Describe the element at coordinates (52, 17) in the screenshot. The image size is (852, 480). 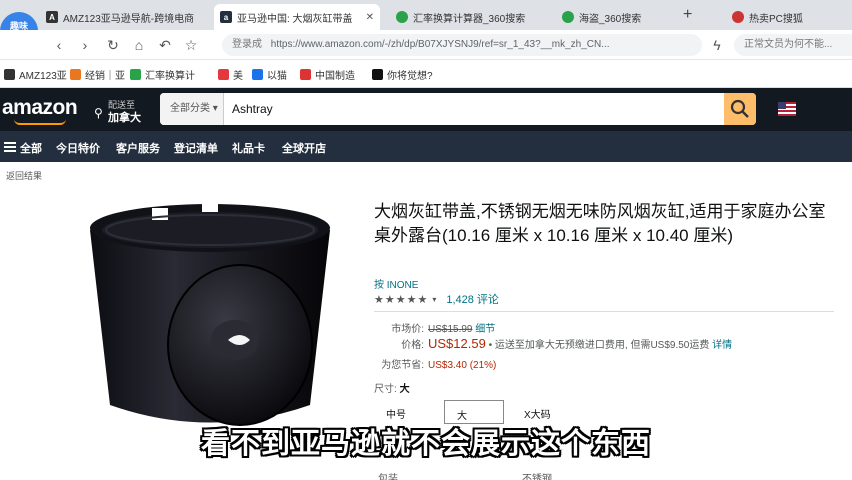
I see `amz123-favicon-icon: A` at that location.